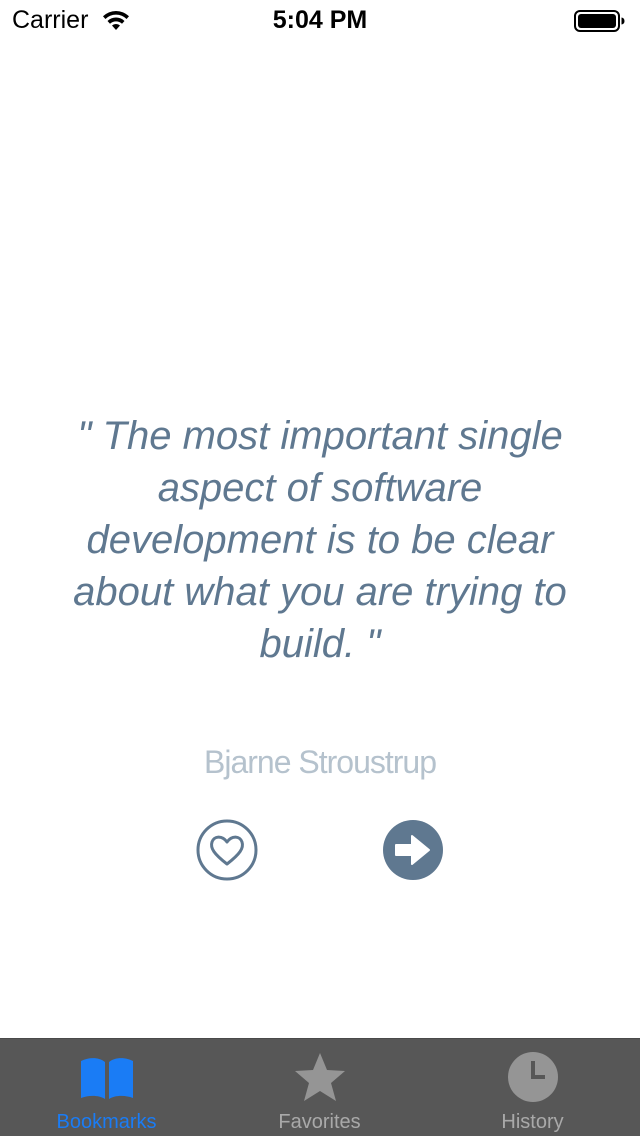 Image resolution: width=640 pixels, height=1136 pixels. I want to click on status-bar: Carrier 5:04 PM, so click(320, 20).